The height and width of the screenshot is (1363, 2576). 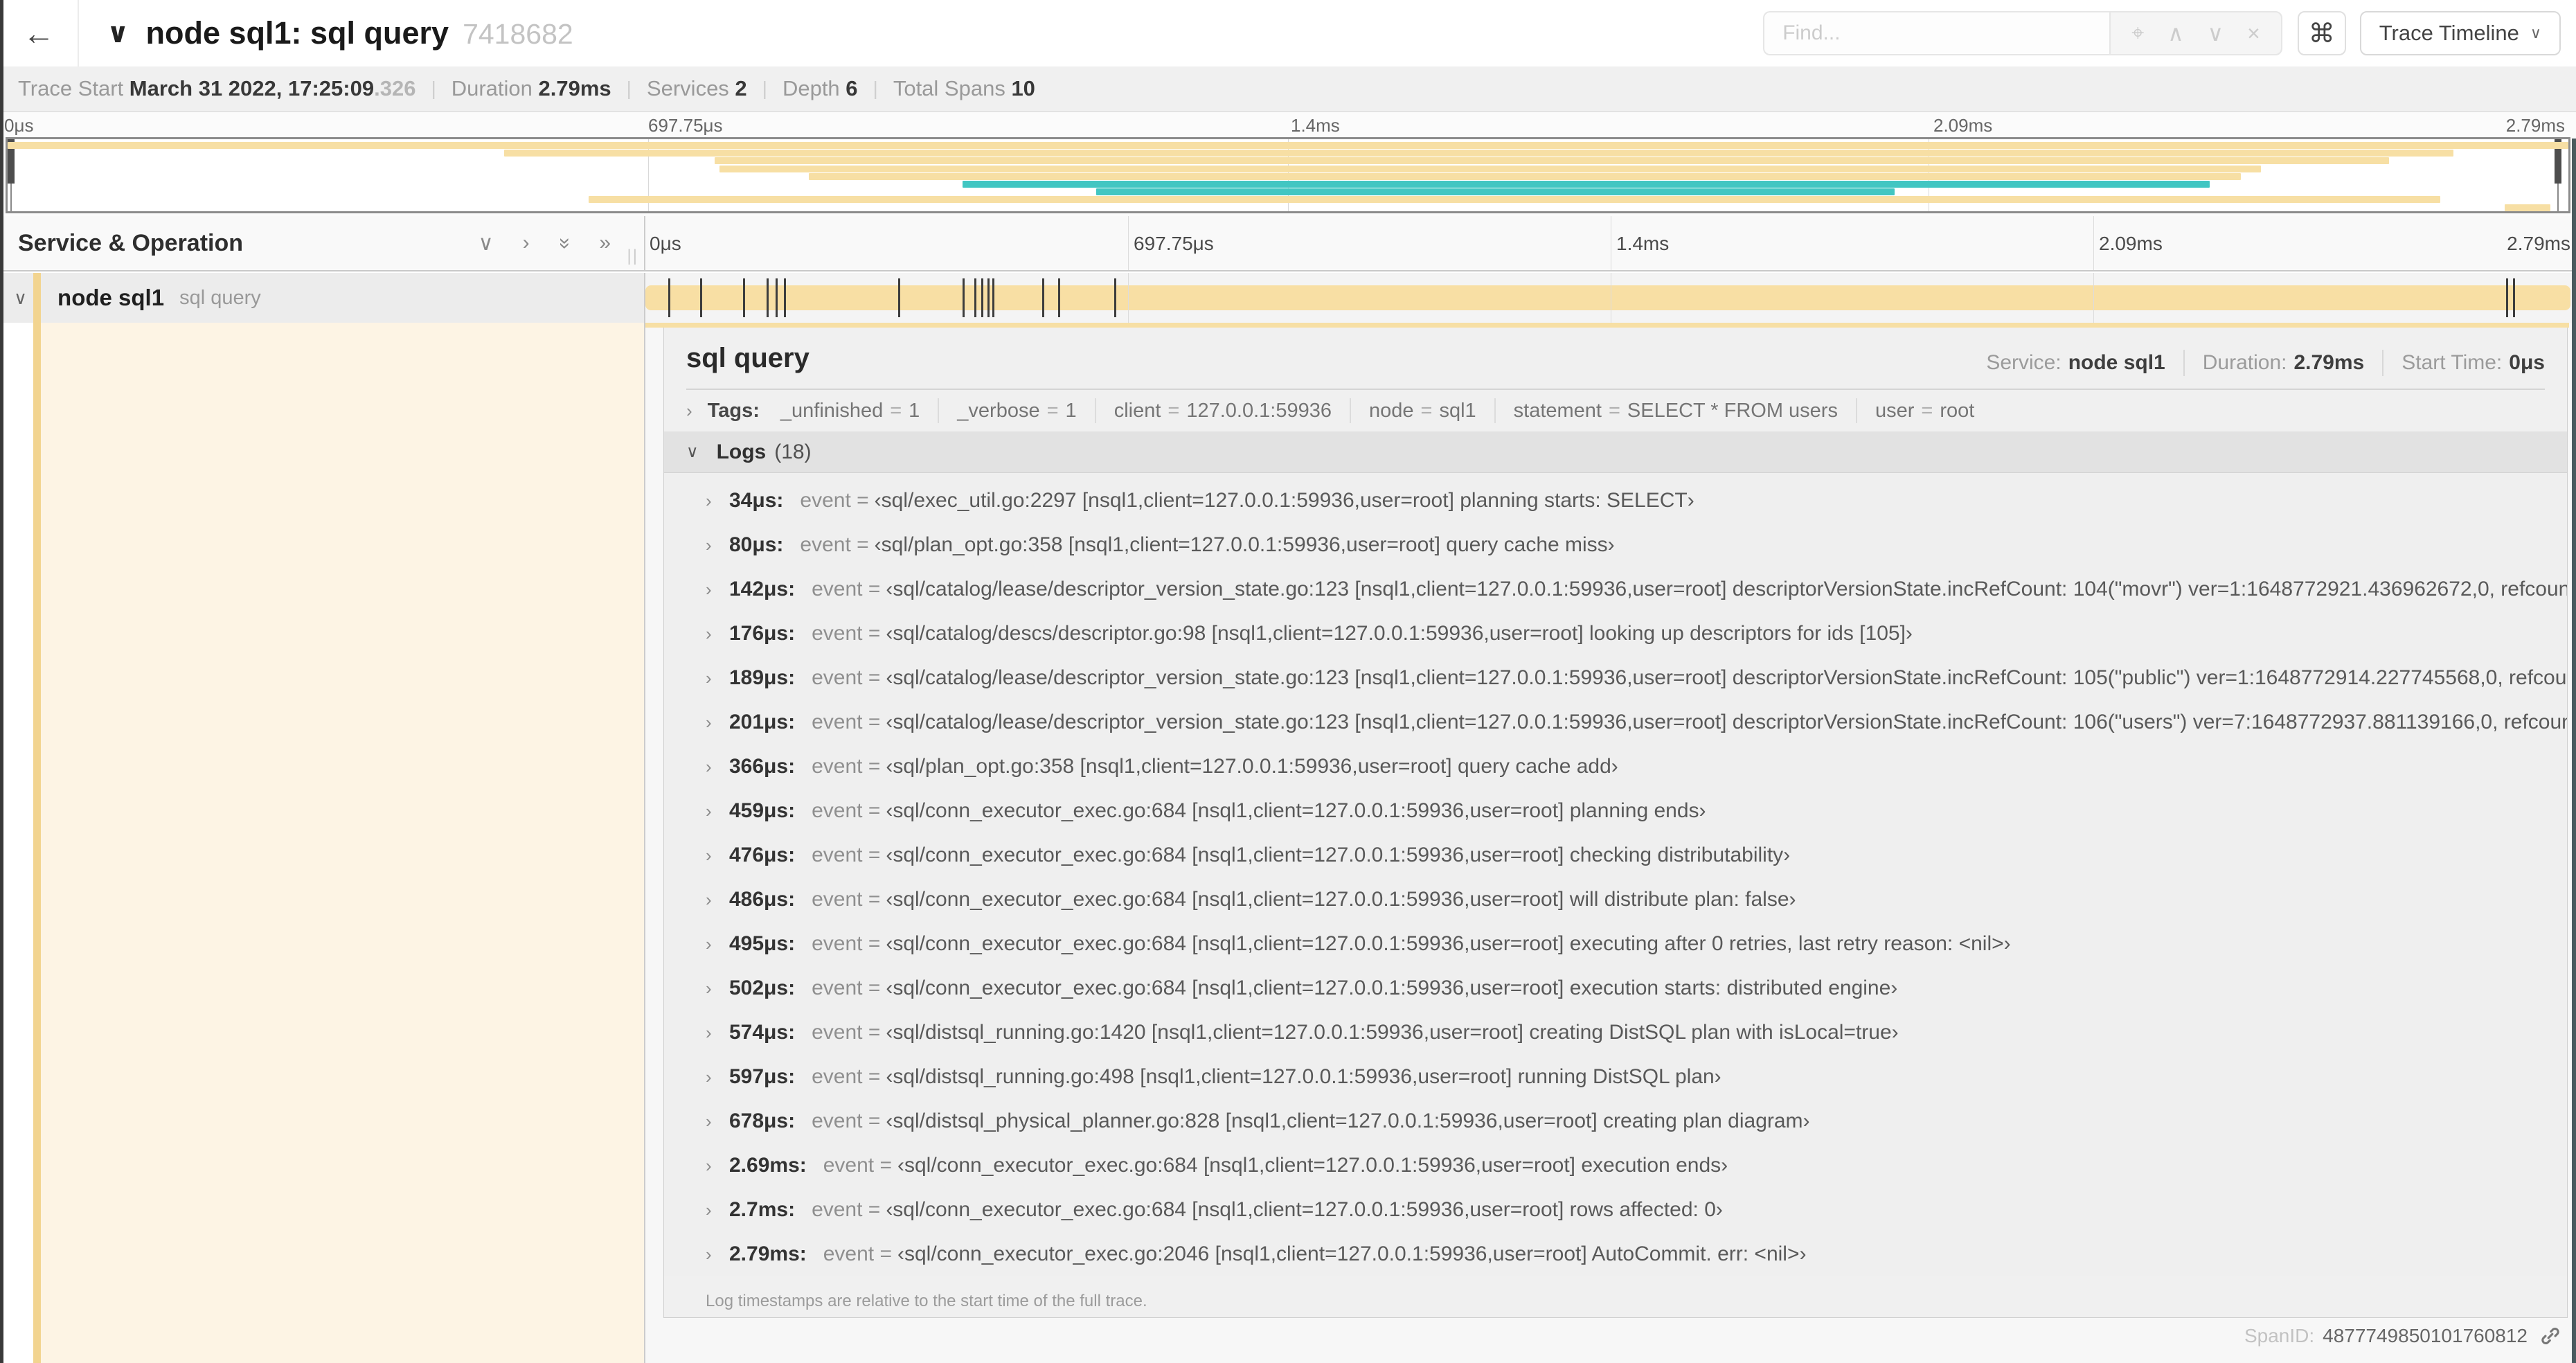 I want to click on chevron-down-icon: ∨, so click(x=2536, y=33).